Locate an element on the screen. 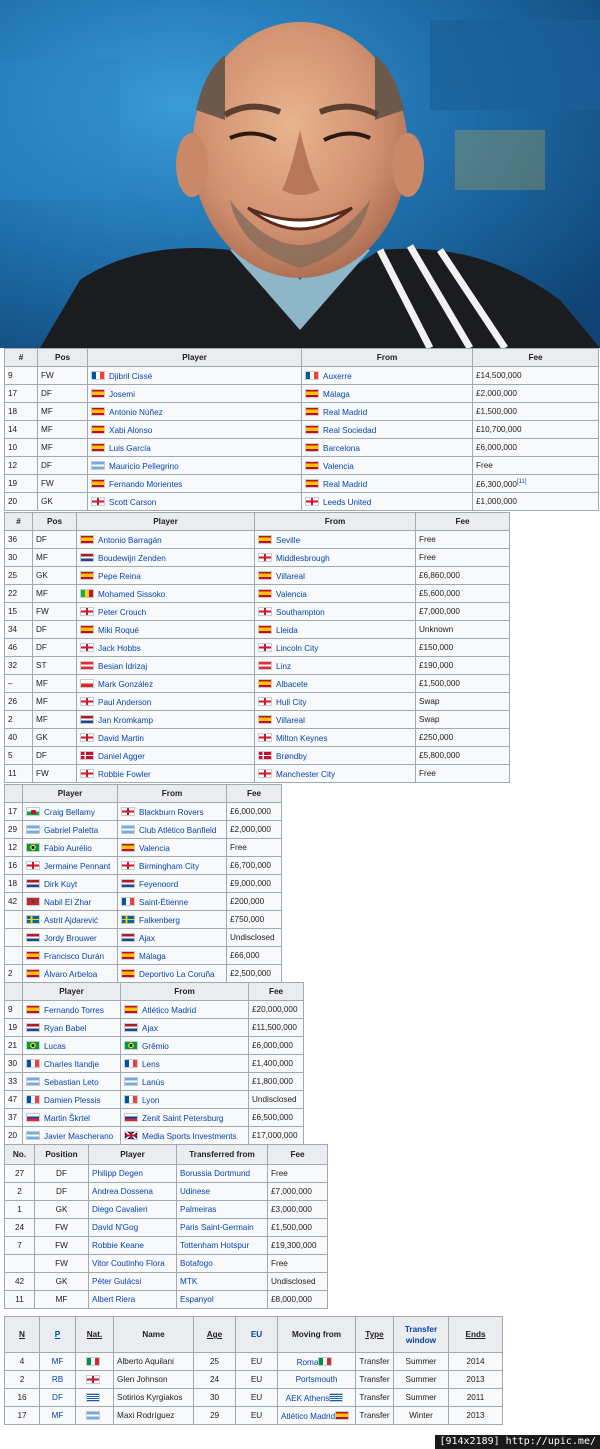 Image resolution: width=600 pixels, height=1449 pixels. club-link: Paris Saint-Germain is located at coordinates (217, 1227).